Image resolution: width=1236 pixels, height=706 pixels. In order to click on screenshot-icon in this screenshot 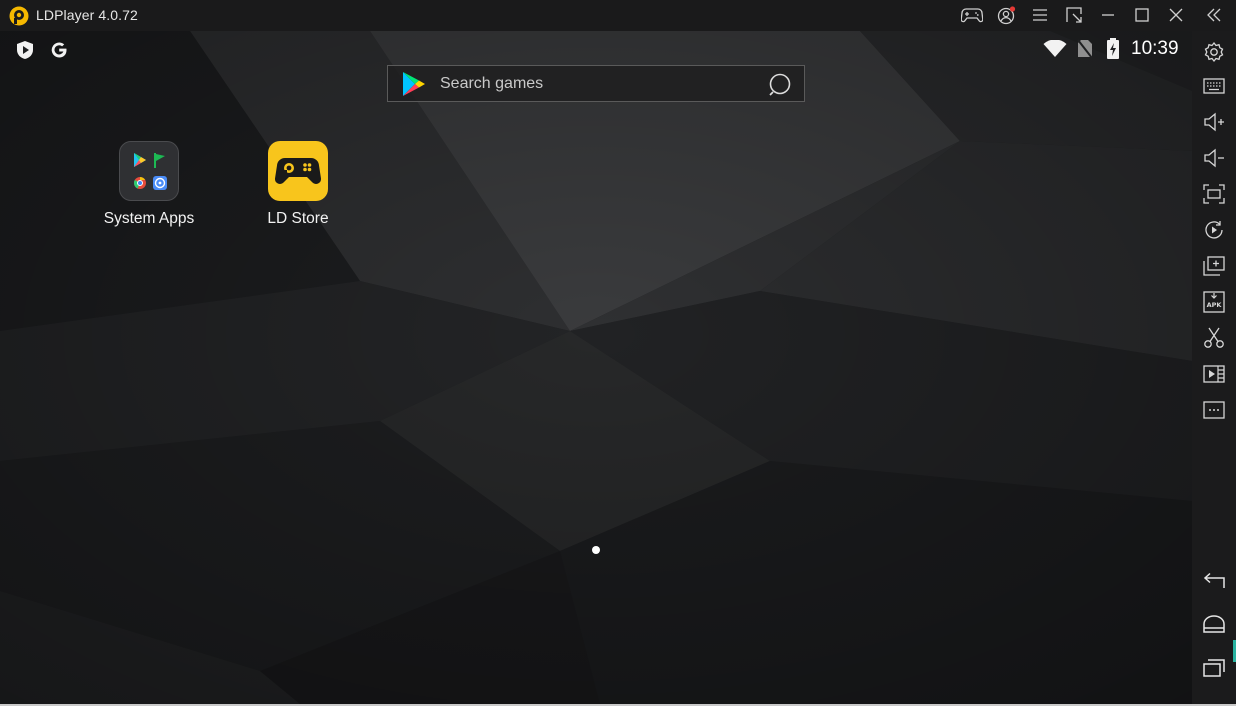, I will do `click(1214, 194)`.